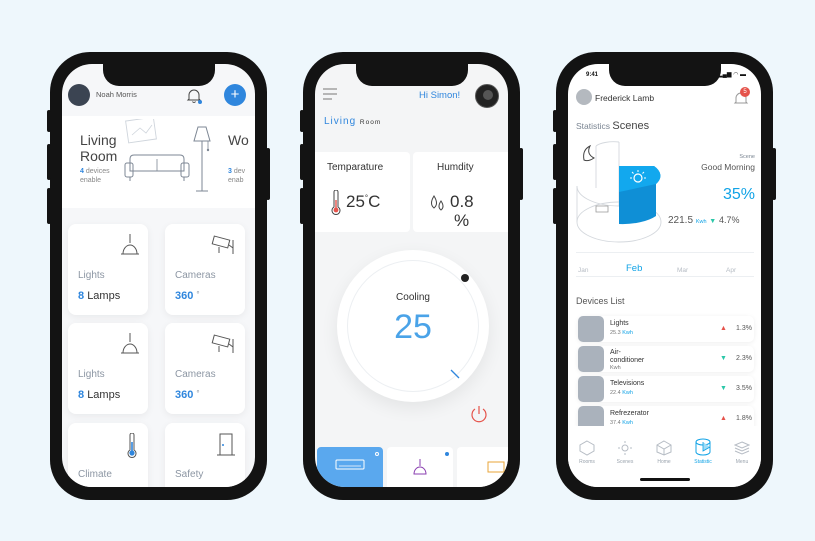 Image resolution: width=815 pixels, height=541 pixels. Describe the element at coordinates (747, 157) in the screenshot. I see `scene-label: Scene` at that location.